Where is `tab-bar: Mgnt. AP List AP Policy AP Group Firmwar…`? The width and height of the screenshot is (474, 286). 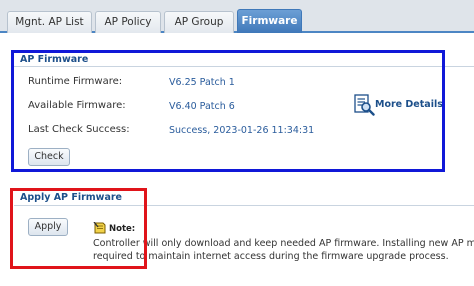
tab-bar: Mgnt. AP List AP Policy AP Group Firmwar… is located at coordinates (237, 16).